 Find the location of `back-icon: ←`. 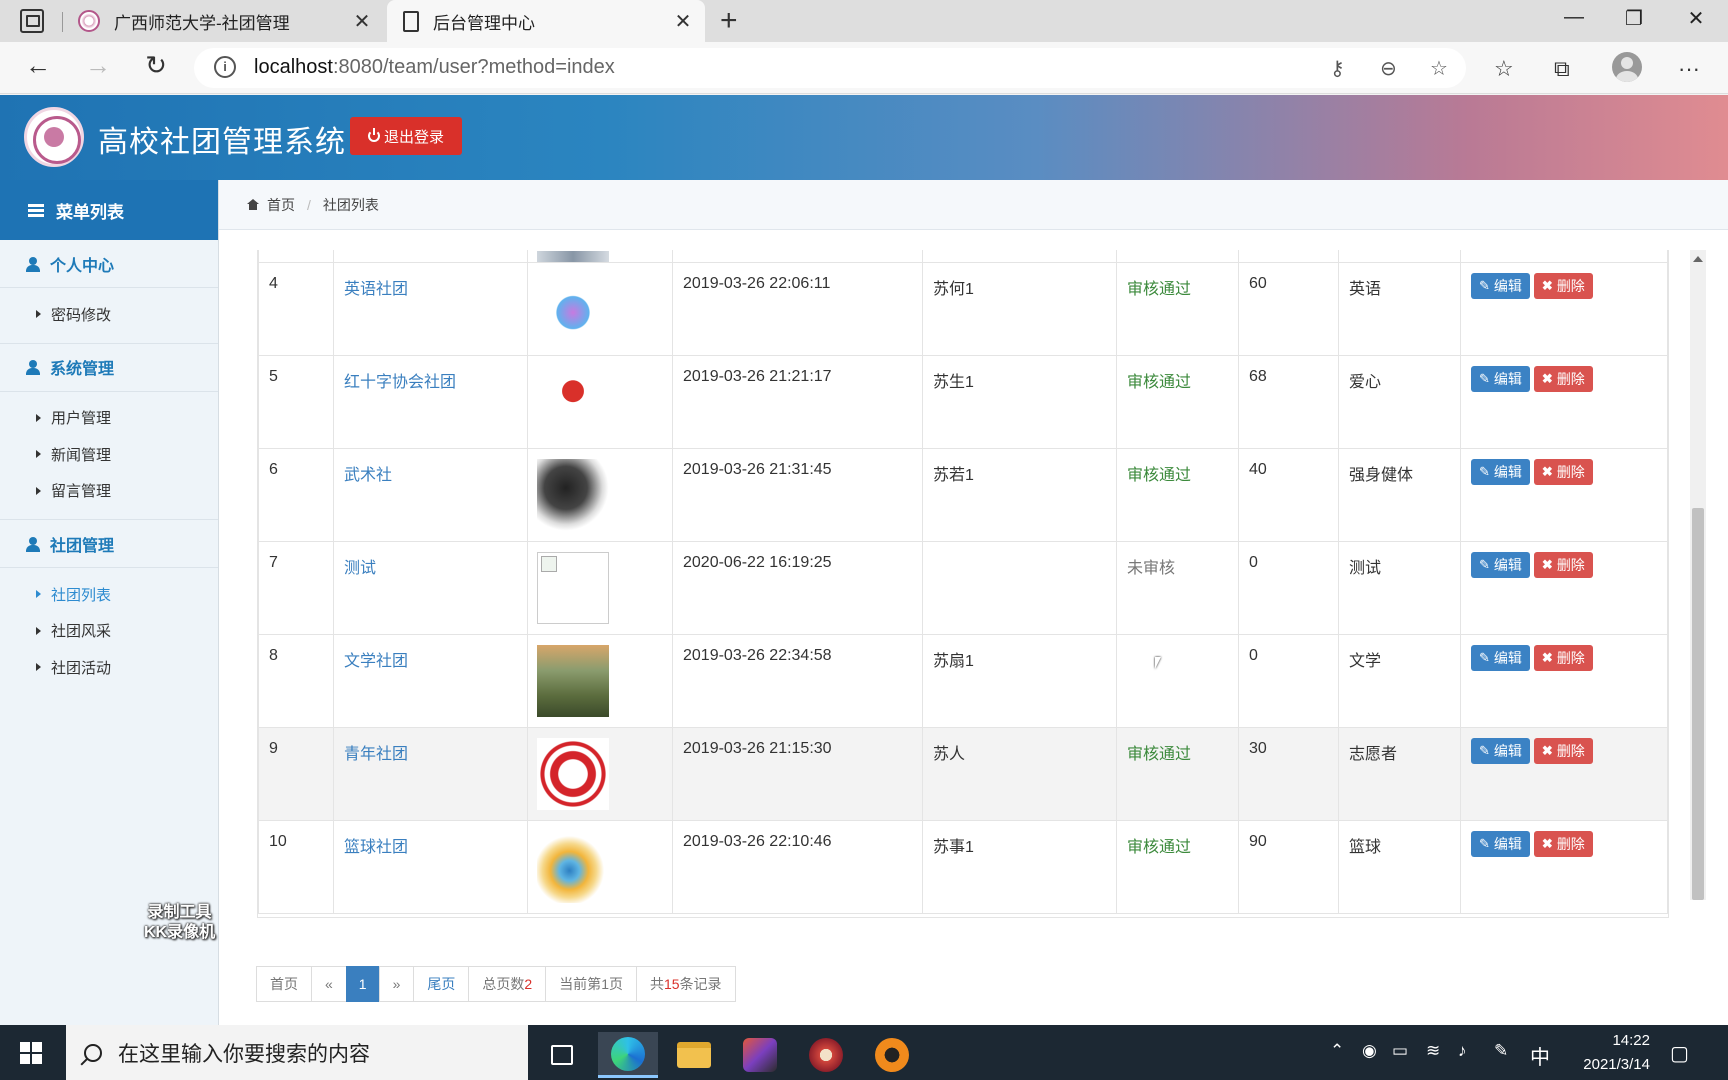

back-icon: ← is located at coordinates (38, 65).